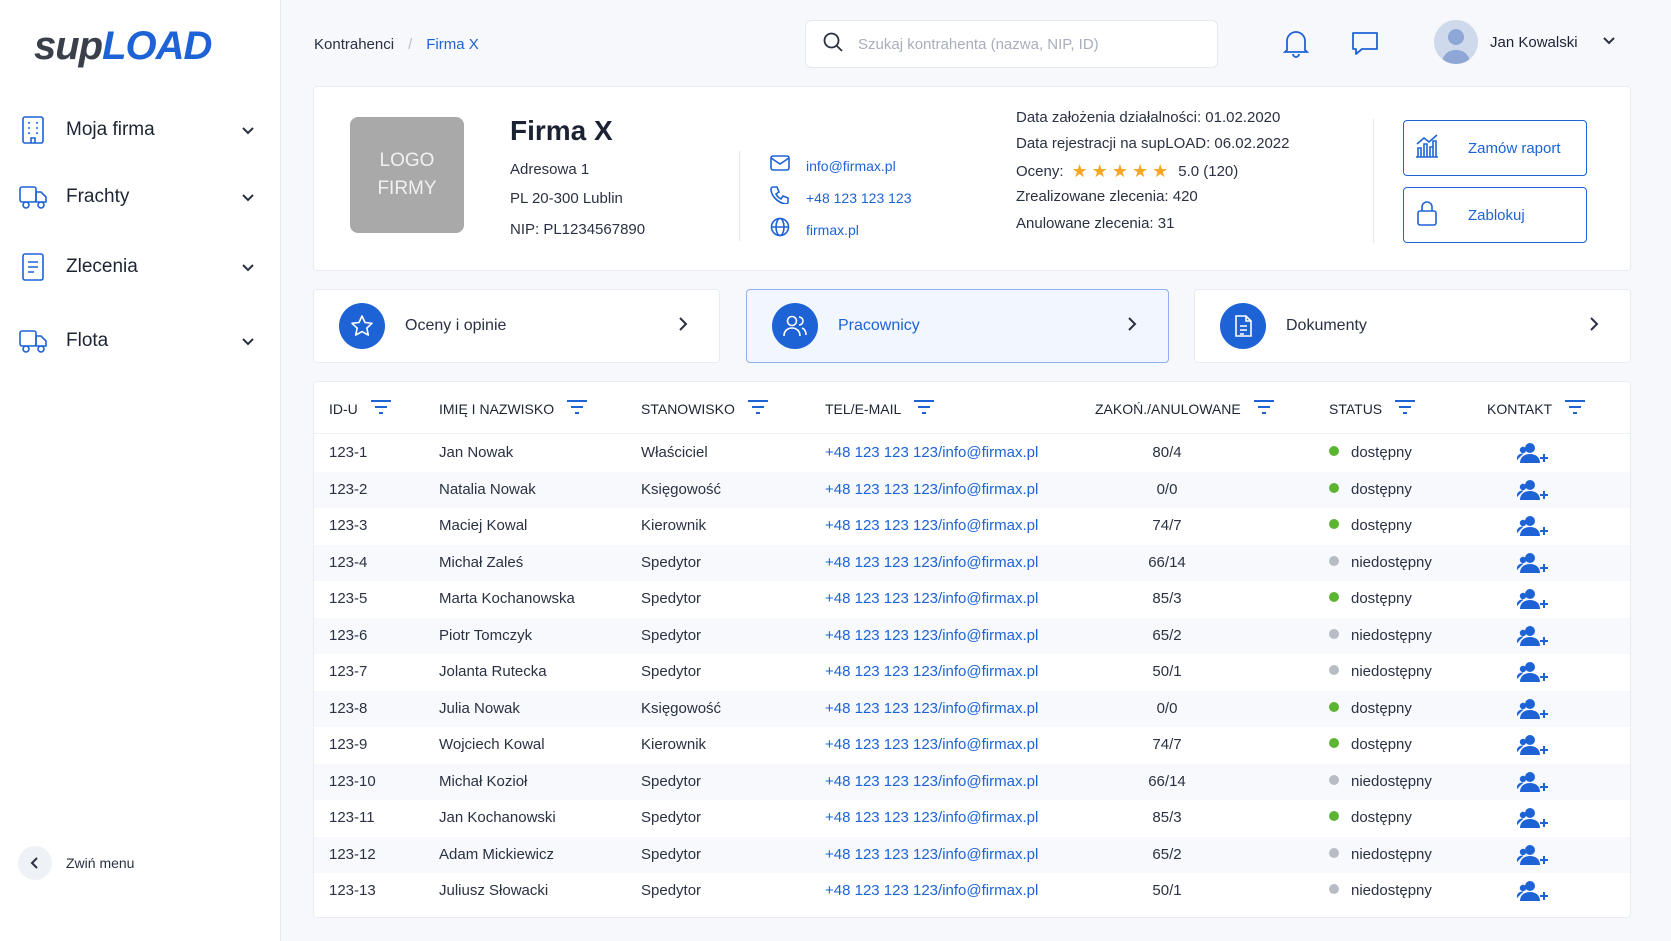  Describe the element at coordinates (1381, 708) in the screenshot. I see `status-label: dostępny` at that location.